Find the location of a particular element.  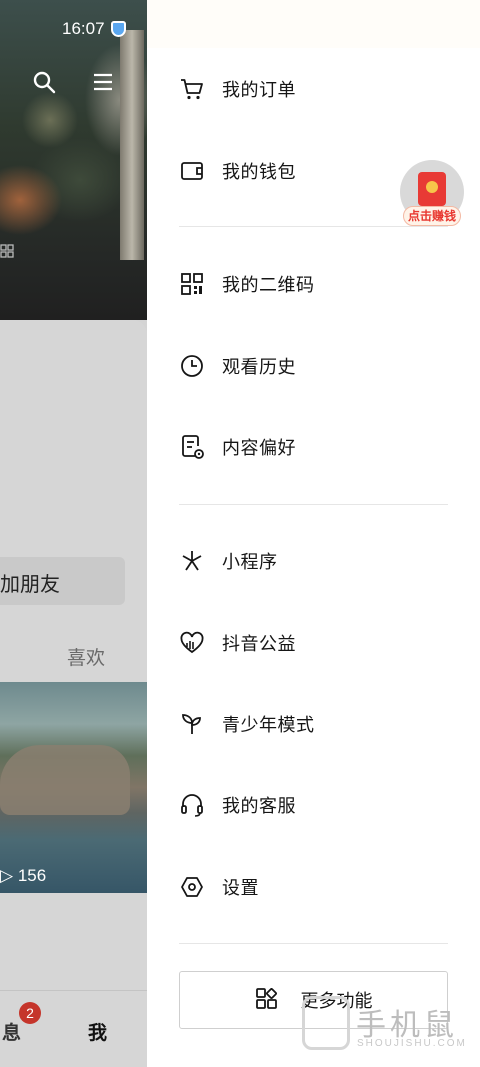

wallet-icon is located at coordinates (192, 171).